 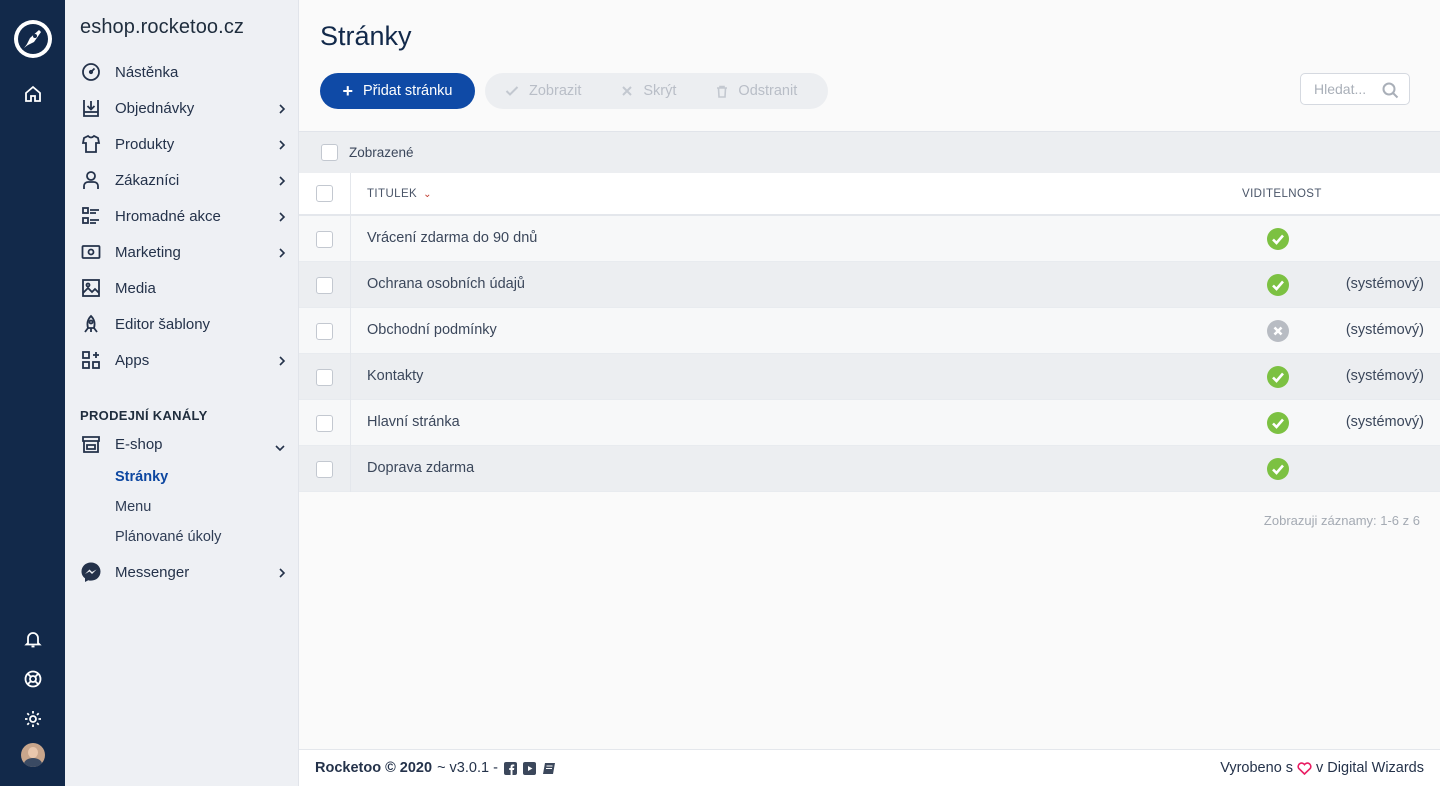 What do you see at coordinates (168, 537) in the screenshot?
I see `sidebar-subitem-scheduled-tasks: Plánované úkoly` at bounding box center [168, 537].